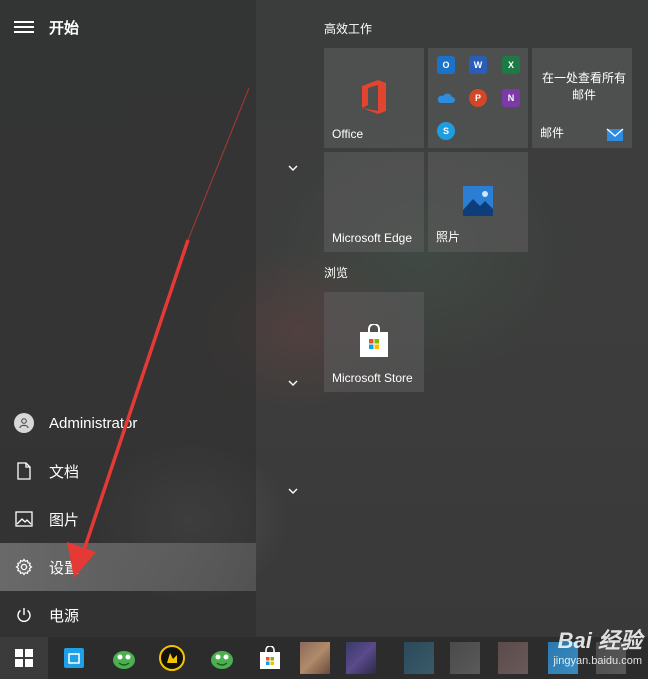  I want to click on store-tile: Microsoft Store, so click(374, 342).